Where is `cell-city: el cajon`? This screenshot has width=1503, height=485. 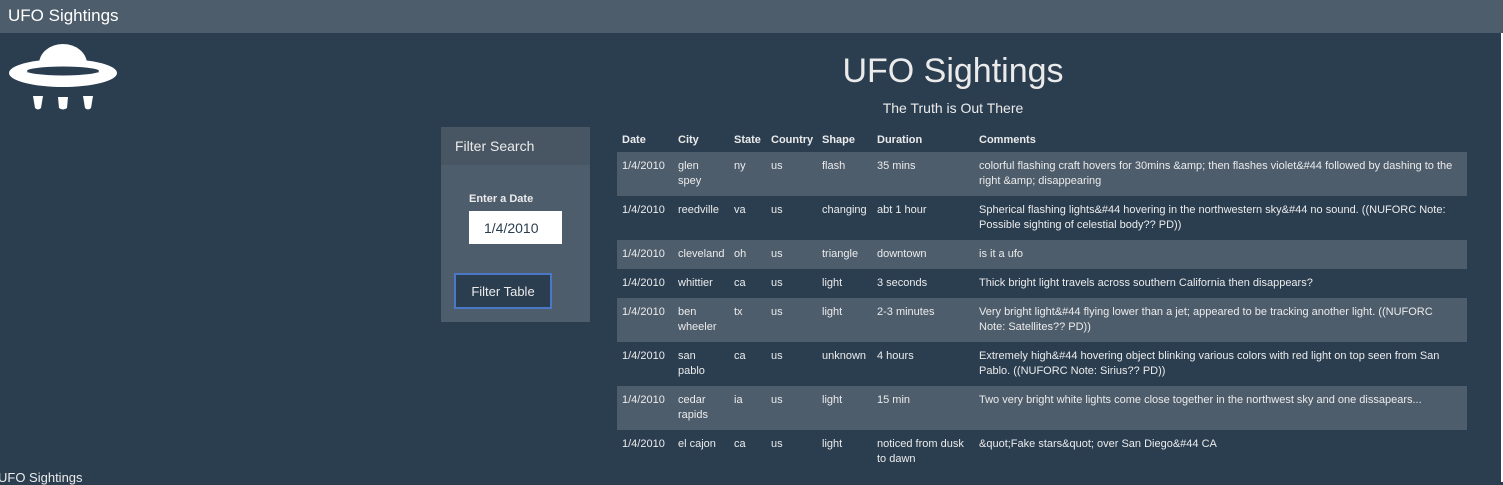 cell-city: el cajon is located at coordinates (697, 444).